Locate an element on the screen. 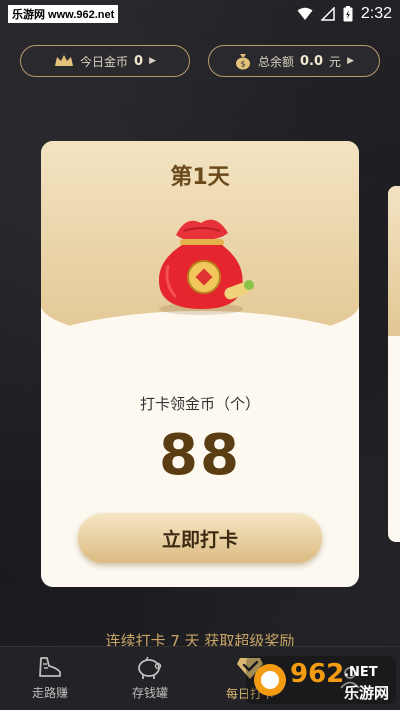 The width and height of the screenshot is (400, 710). nav-item-piggy-bank: 存钱罐 is located at coordinates (150, 678).